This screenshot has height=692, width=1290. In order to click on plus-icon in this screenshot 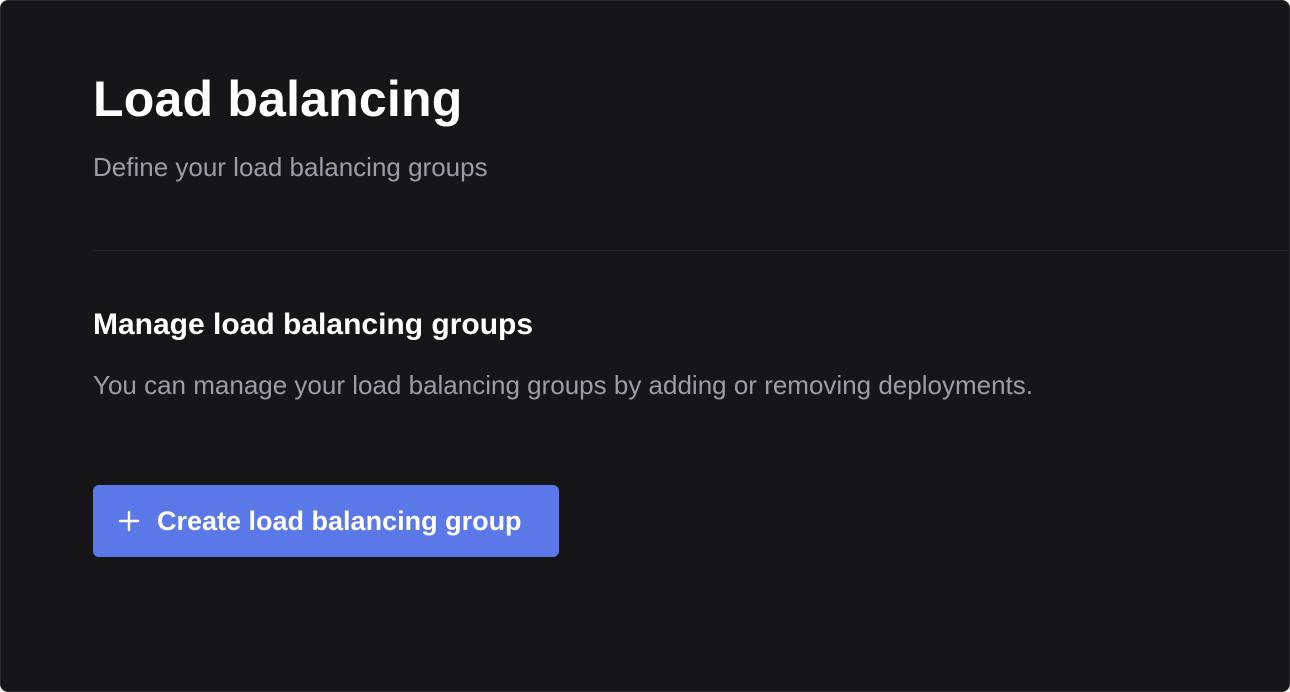, I will do `click(129, 521)`.